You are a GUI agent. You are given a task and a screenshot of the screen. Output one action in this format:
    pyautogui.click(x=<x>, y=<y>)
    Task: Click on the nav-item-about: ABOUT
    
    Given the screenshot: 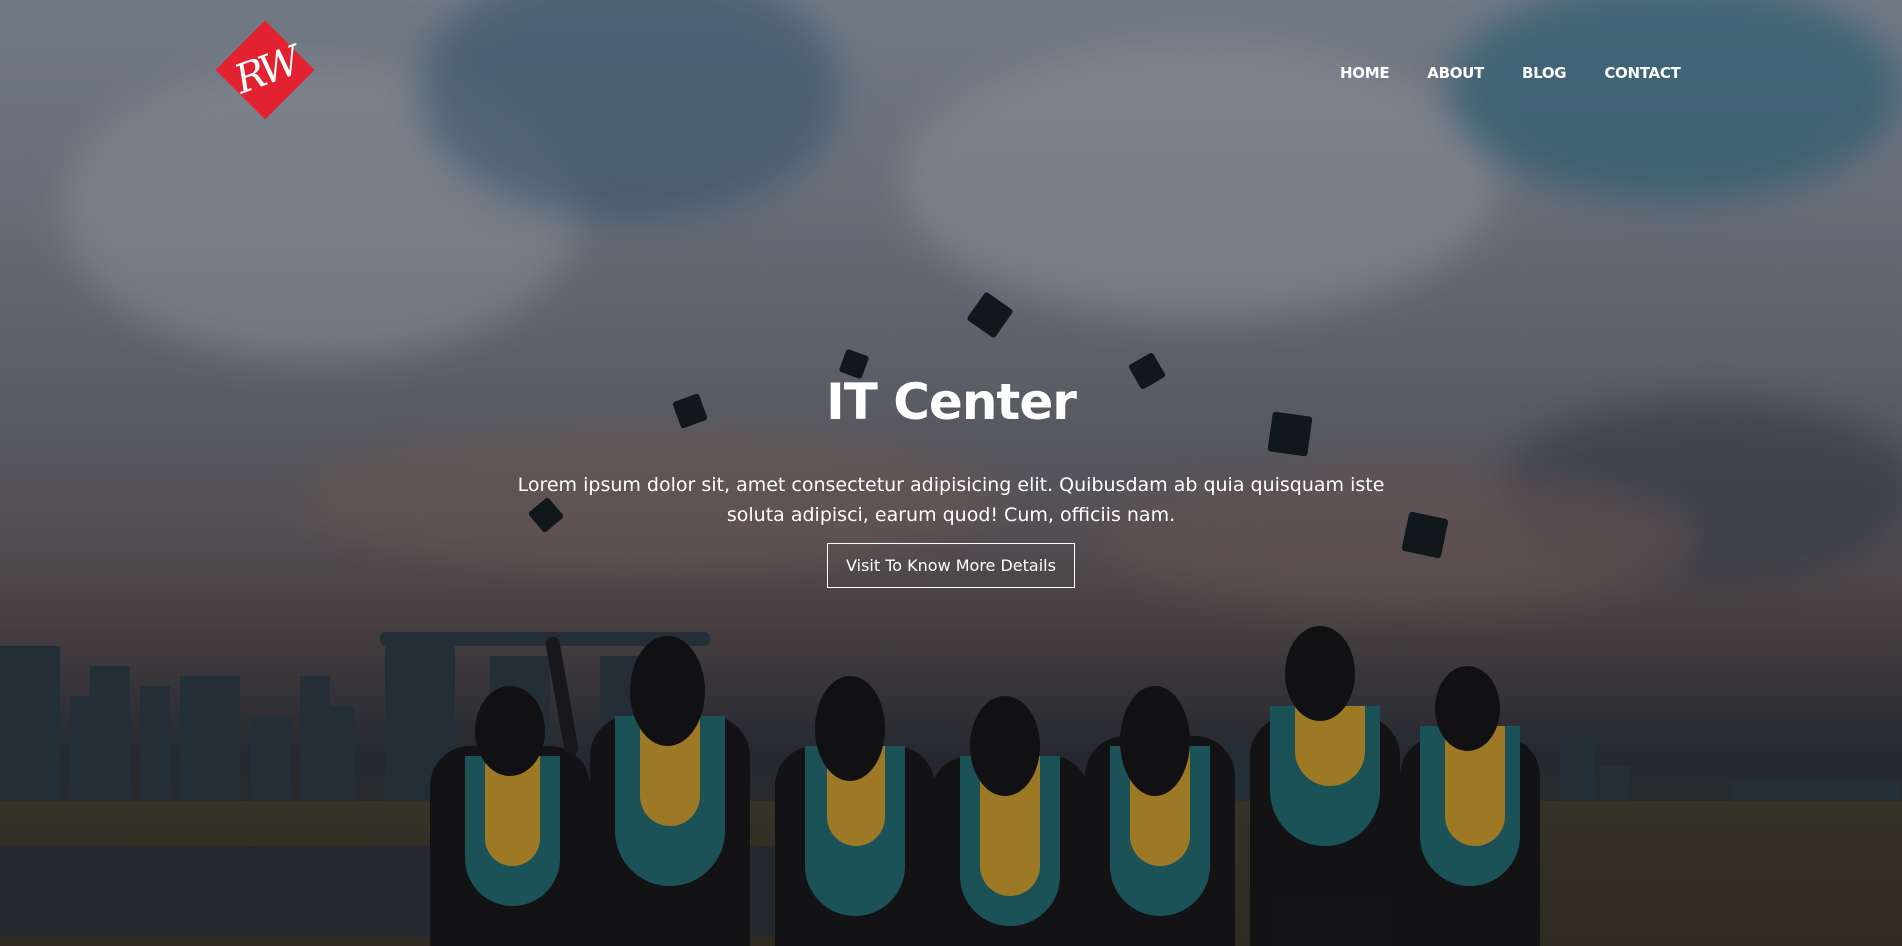 What is the action you would take?
    pyautogui.click(x=1455, y=73)
    